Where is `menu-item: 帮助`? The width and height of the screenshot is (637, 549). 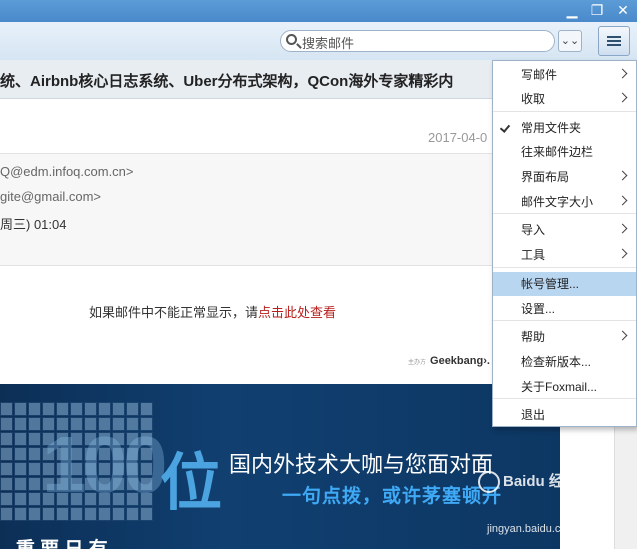
menu-item: 帮助 is located at coordinates (564, 337).